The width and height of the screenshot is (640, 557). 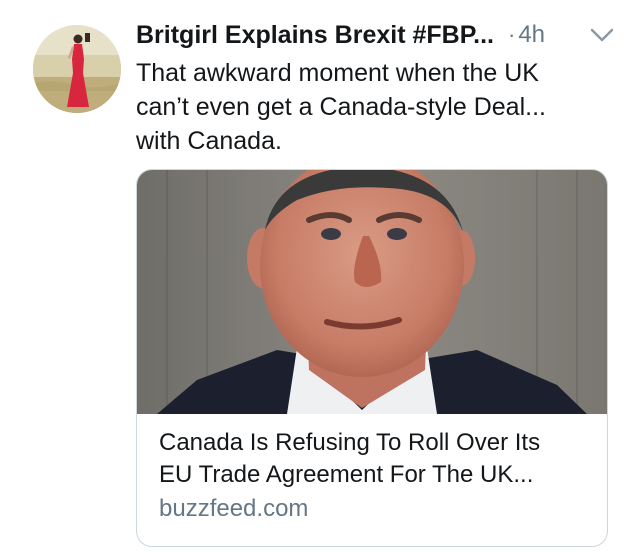 I want to click on tweet-text-line: That awkward moment when the UK, so click(x=337, y=73).